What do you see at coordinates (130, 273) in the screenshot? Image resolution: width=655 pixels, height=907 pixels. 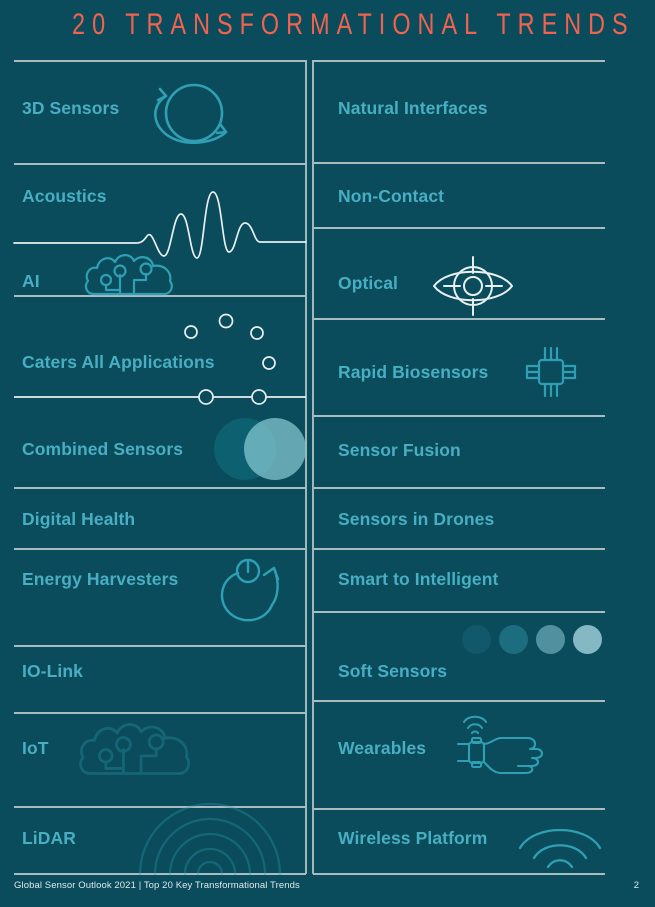 I see `cloud-circuit-brain-icon` at bounding box center [130, 273].